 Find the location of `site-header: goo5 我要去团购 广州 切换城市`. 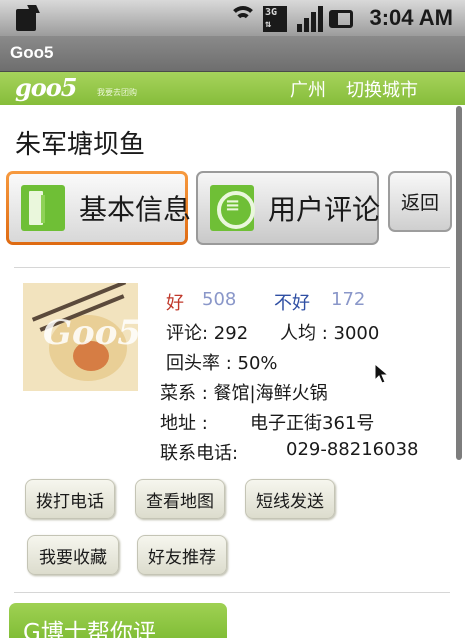

site-header: goo5 我要去团购 广州 切换城市 is located at coordinates (232, 88).